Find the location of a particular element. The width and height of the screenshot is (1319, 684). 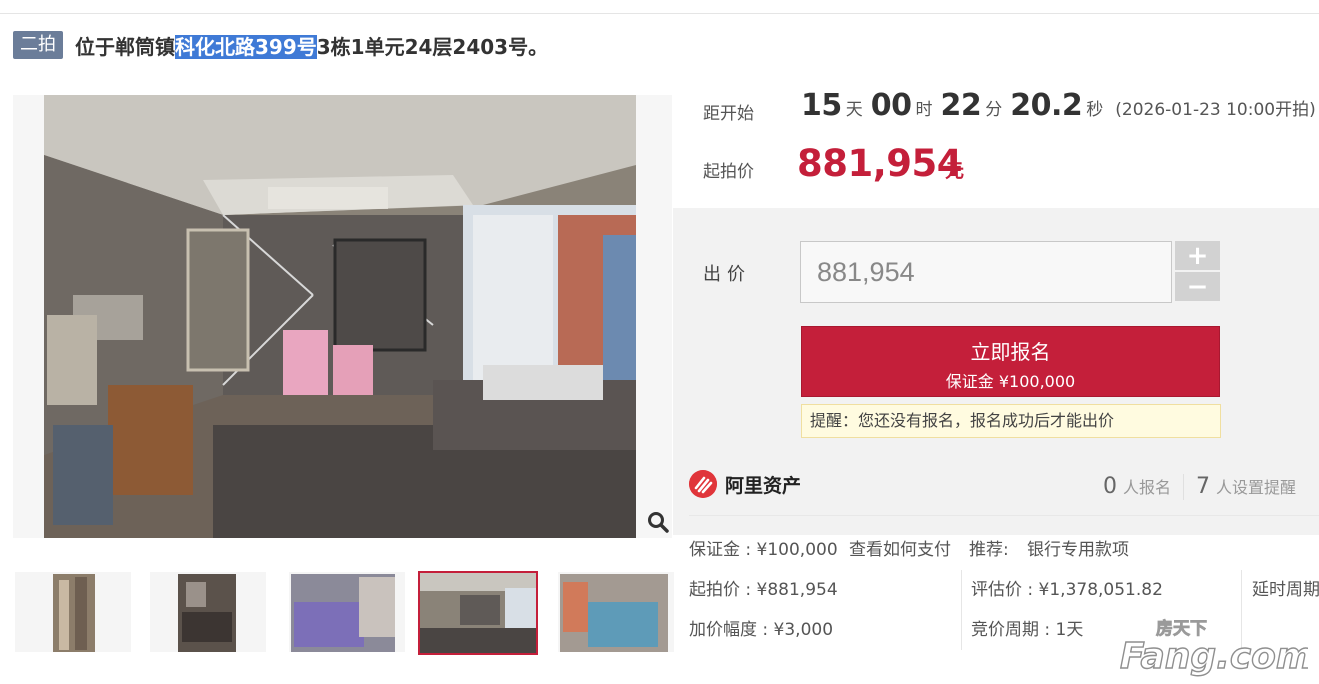

zoom-button is located at coordinates (658, 522).